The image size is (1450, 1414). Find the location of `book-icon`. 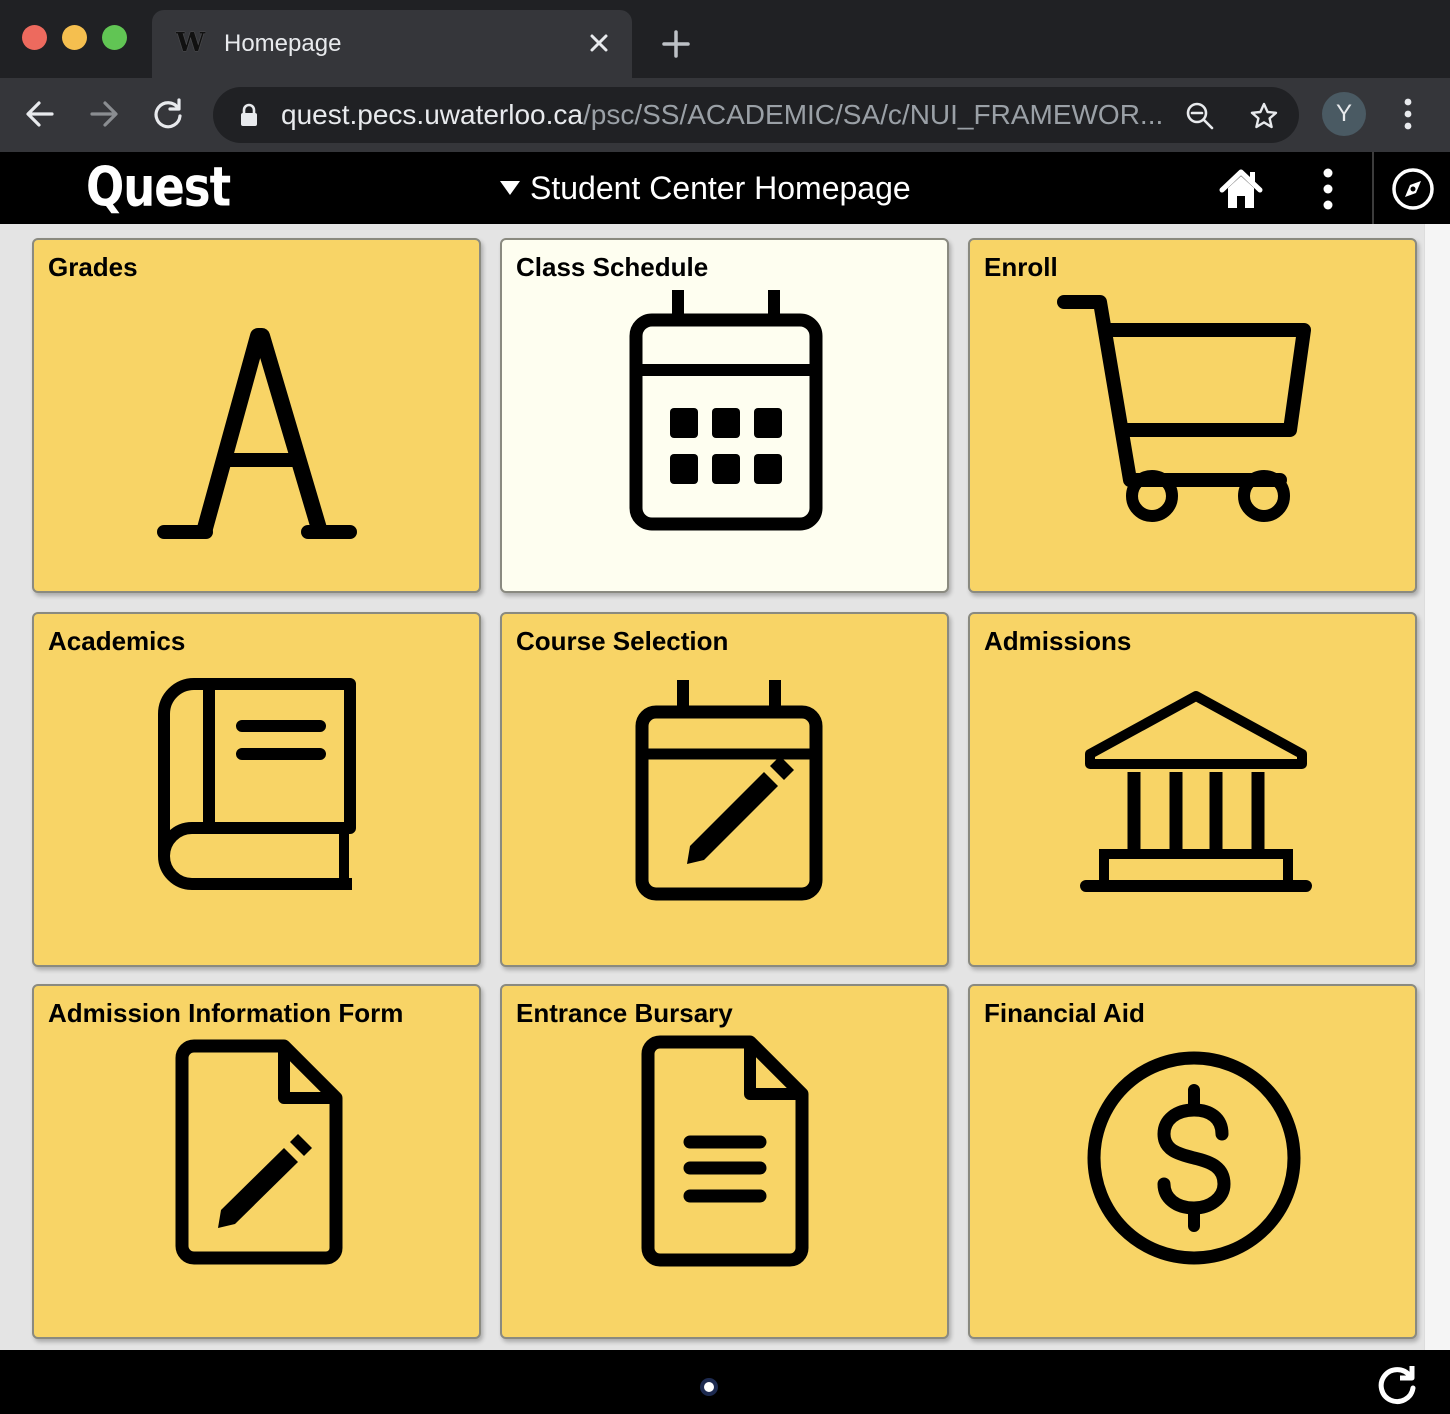

book-icon is located at coordinates (257, 784).